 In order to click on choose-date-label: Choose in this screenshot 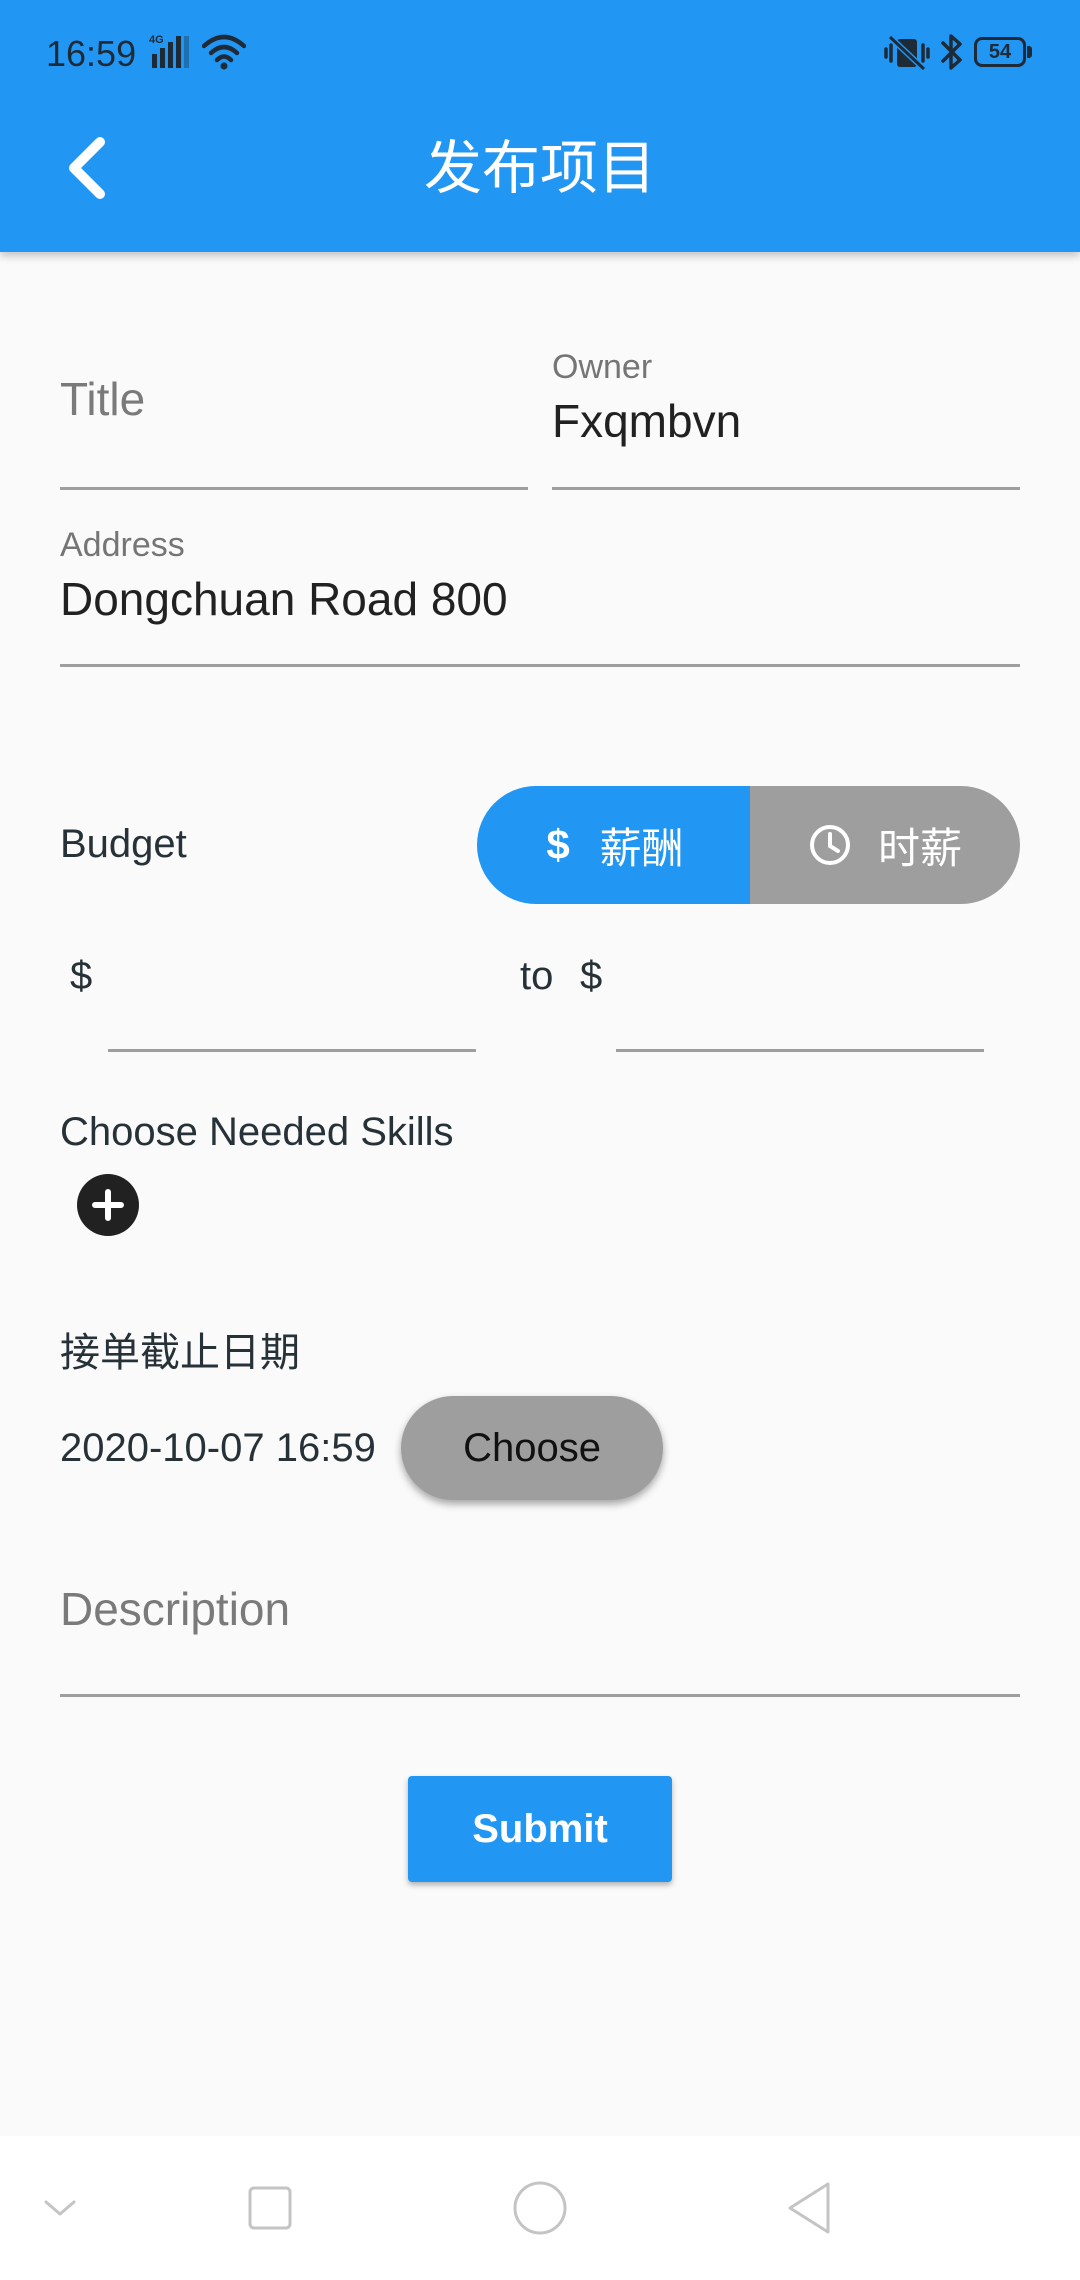, I will do `click(532, 1447)`.